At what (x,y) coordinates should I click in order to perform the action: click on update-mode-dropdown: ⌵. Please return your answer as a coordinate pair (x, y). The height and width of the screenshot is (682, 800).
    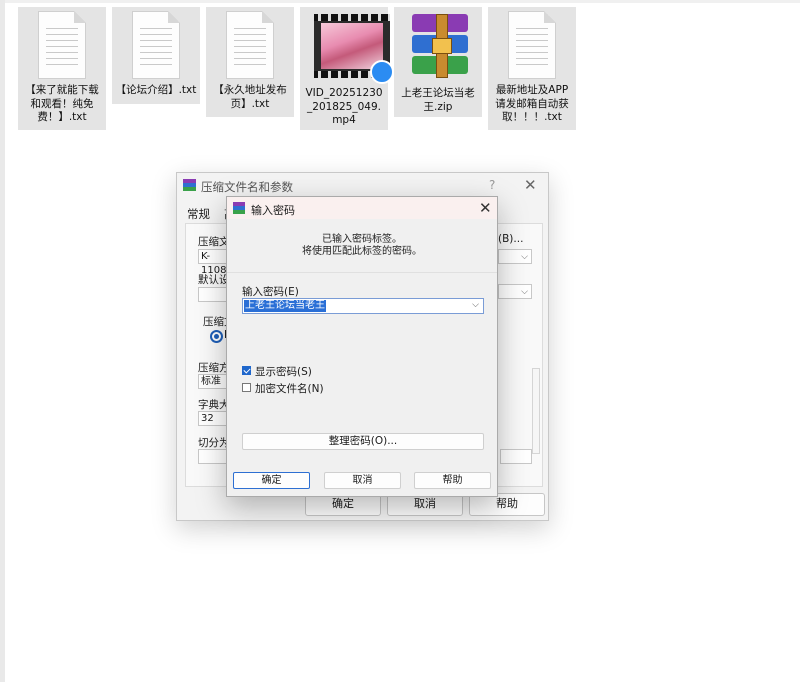
    Looking at the image, I should click on (515, 291).